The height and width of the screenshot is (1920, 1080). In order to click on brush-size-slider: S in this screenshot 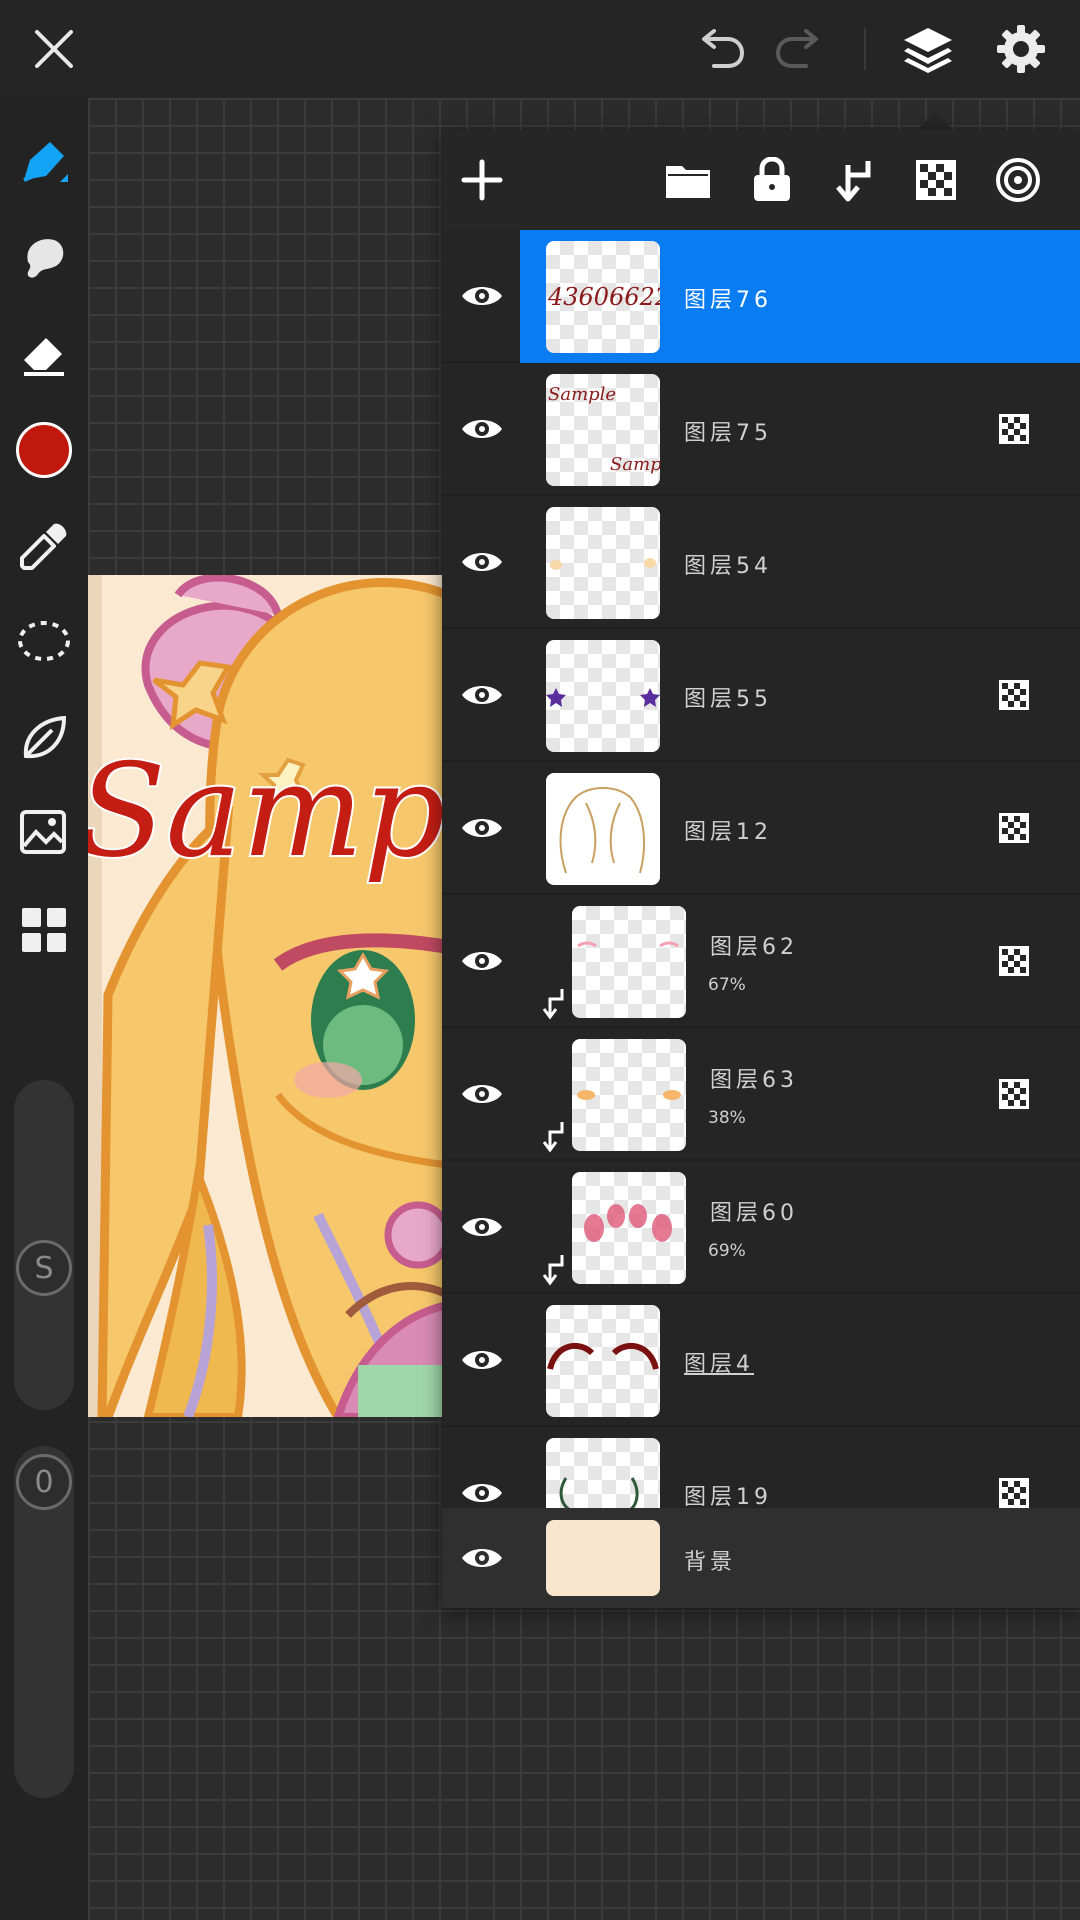, I will do `click(44, 1245)`.